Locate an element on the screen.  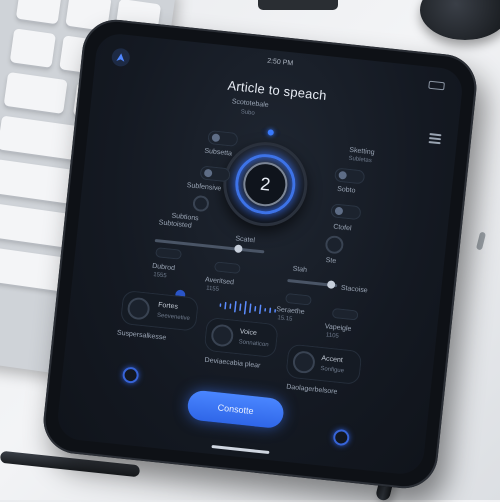
left-round-button is located at coordinates (201, 204).